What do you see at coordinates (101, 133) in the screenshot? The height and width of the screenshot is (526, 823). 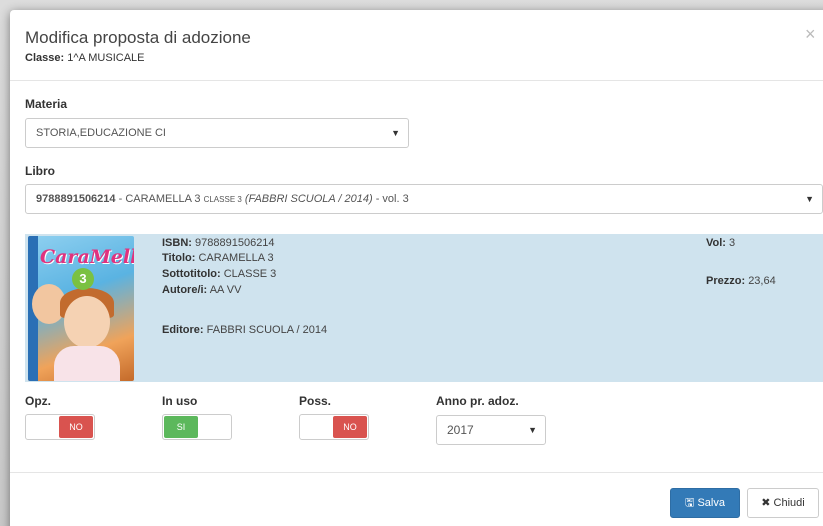 I see `materia-selected-value: STORIA,EDUCAZIONE CI` at bounding box center [101, 133].